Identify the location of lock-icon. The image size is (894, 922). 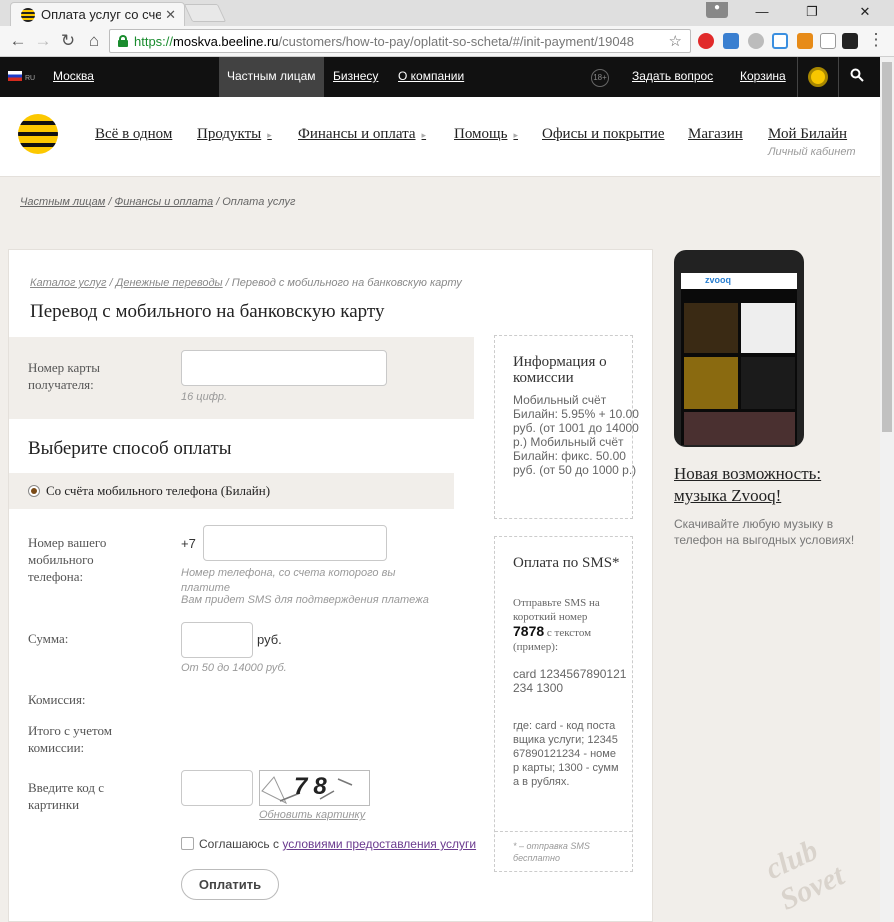
(123, 41).